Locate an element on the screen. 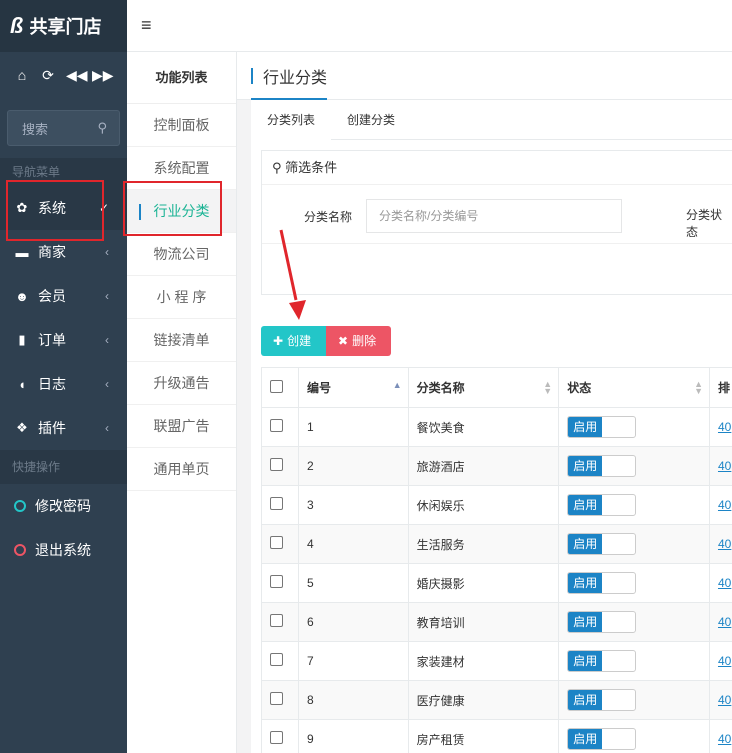  submenu-item-links: 链接清单 is located at coordinates (181, 340).